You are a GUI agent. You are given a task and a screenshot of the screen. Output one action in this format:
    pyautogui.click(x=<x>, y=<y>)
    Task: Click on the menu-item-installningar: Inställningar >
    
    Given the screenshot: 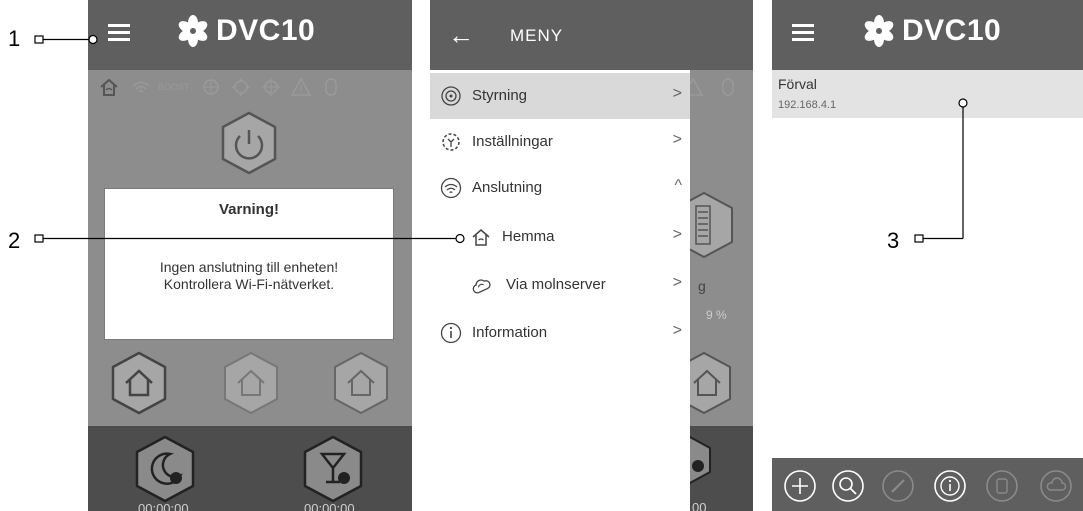 What is the action you would take?
    pyautogui.click(x=560, y=142)
    